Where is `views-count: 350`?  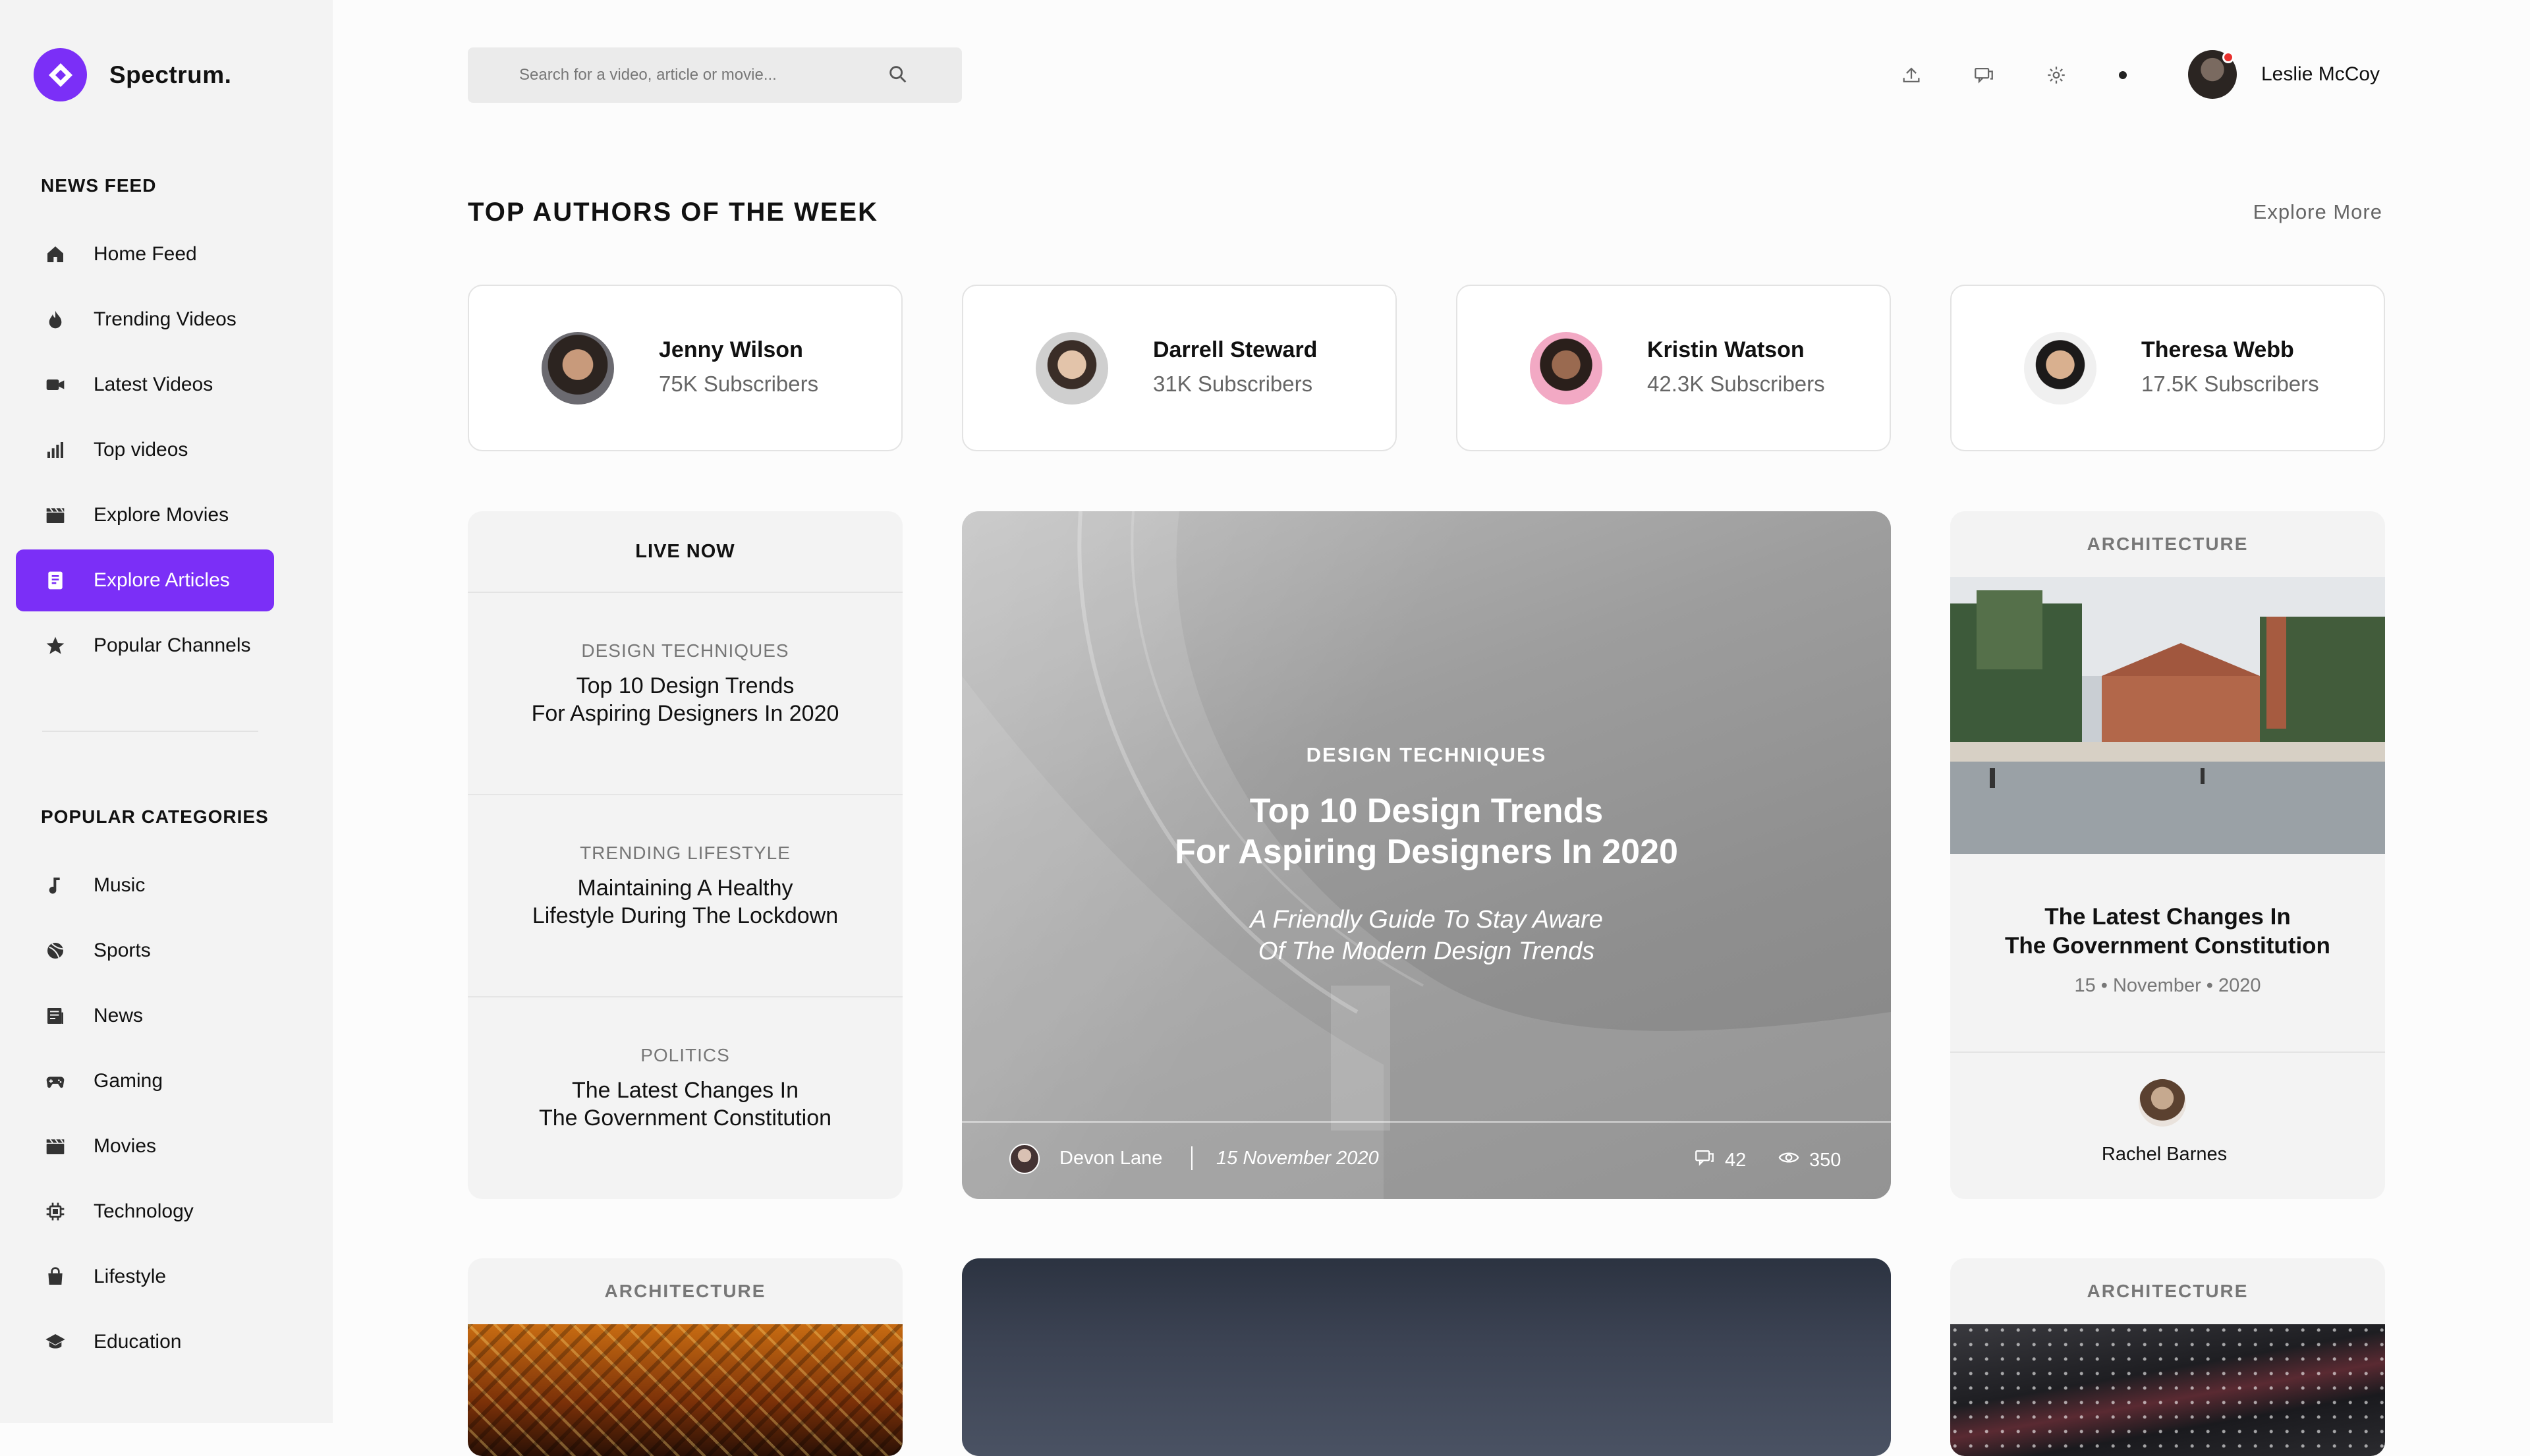
views-count: 350 is located at coordinates (1825, 1160).